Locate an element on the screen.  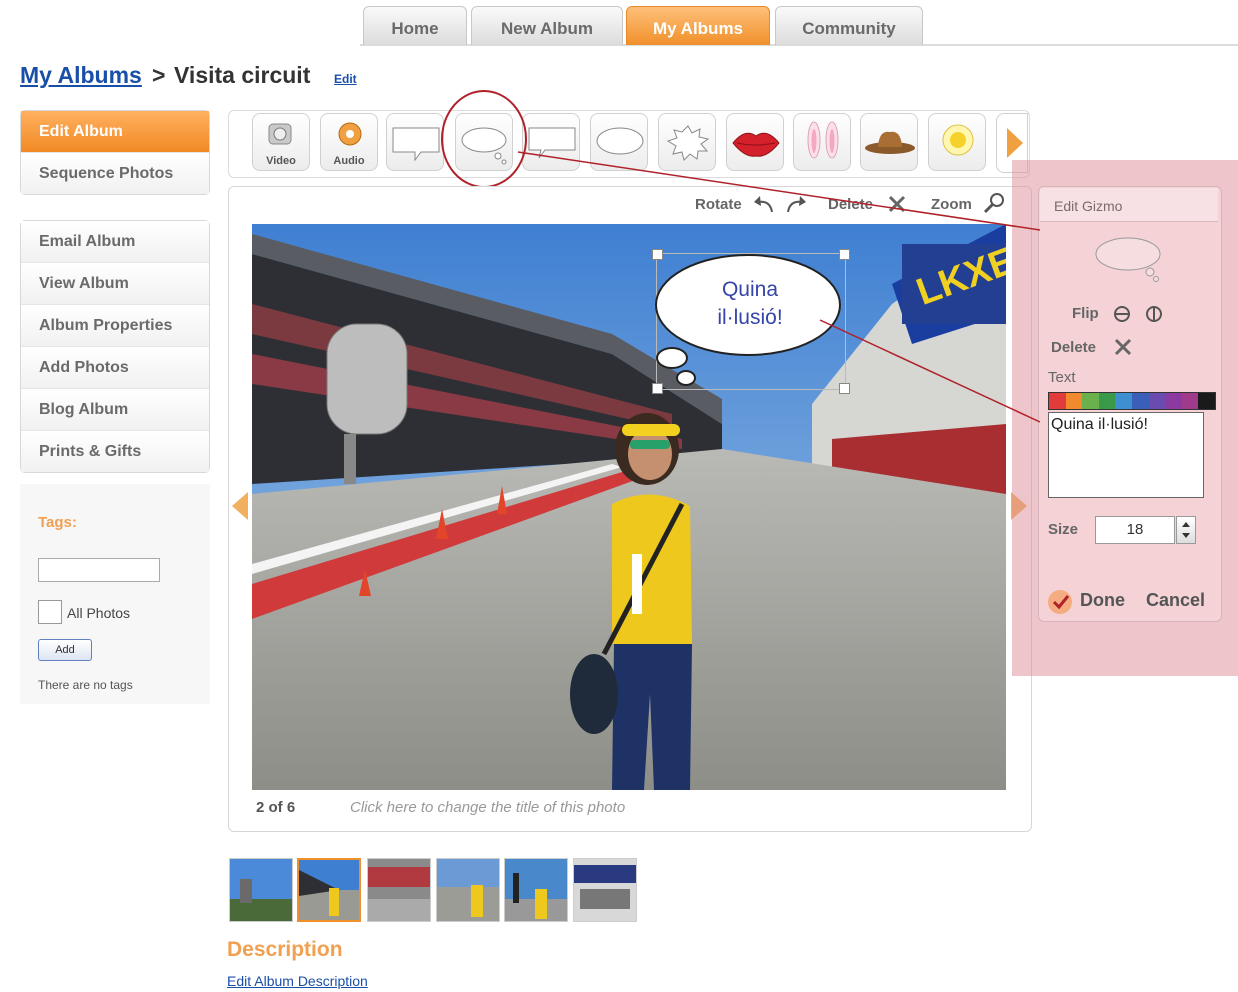
gizmo-preview-icon is located at coordinates (1128, 259).